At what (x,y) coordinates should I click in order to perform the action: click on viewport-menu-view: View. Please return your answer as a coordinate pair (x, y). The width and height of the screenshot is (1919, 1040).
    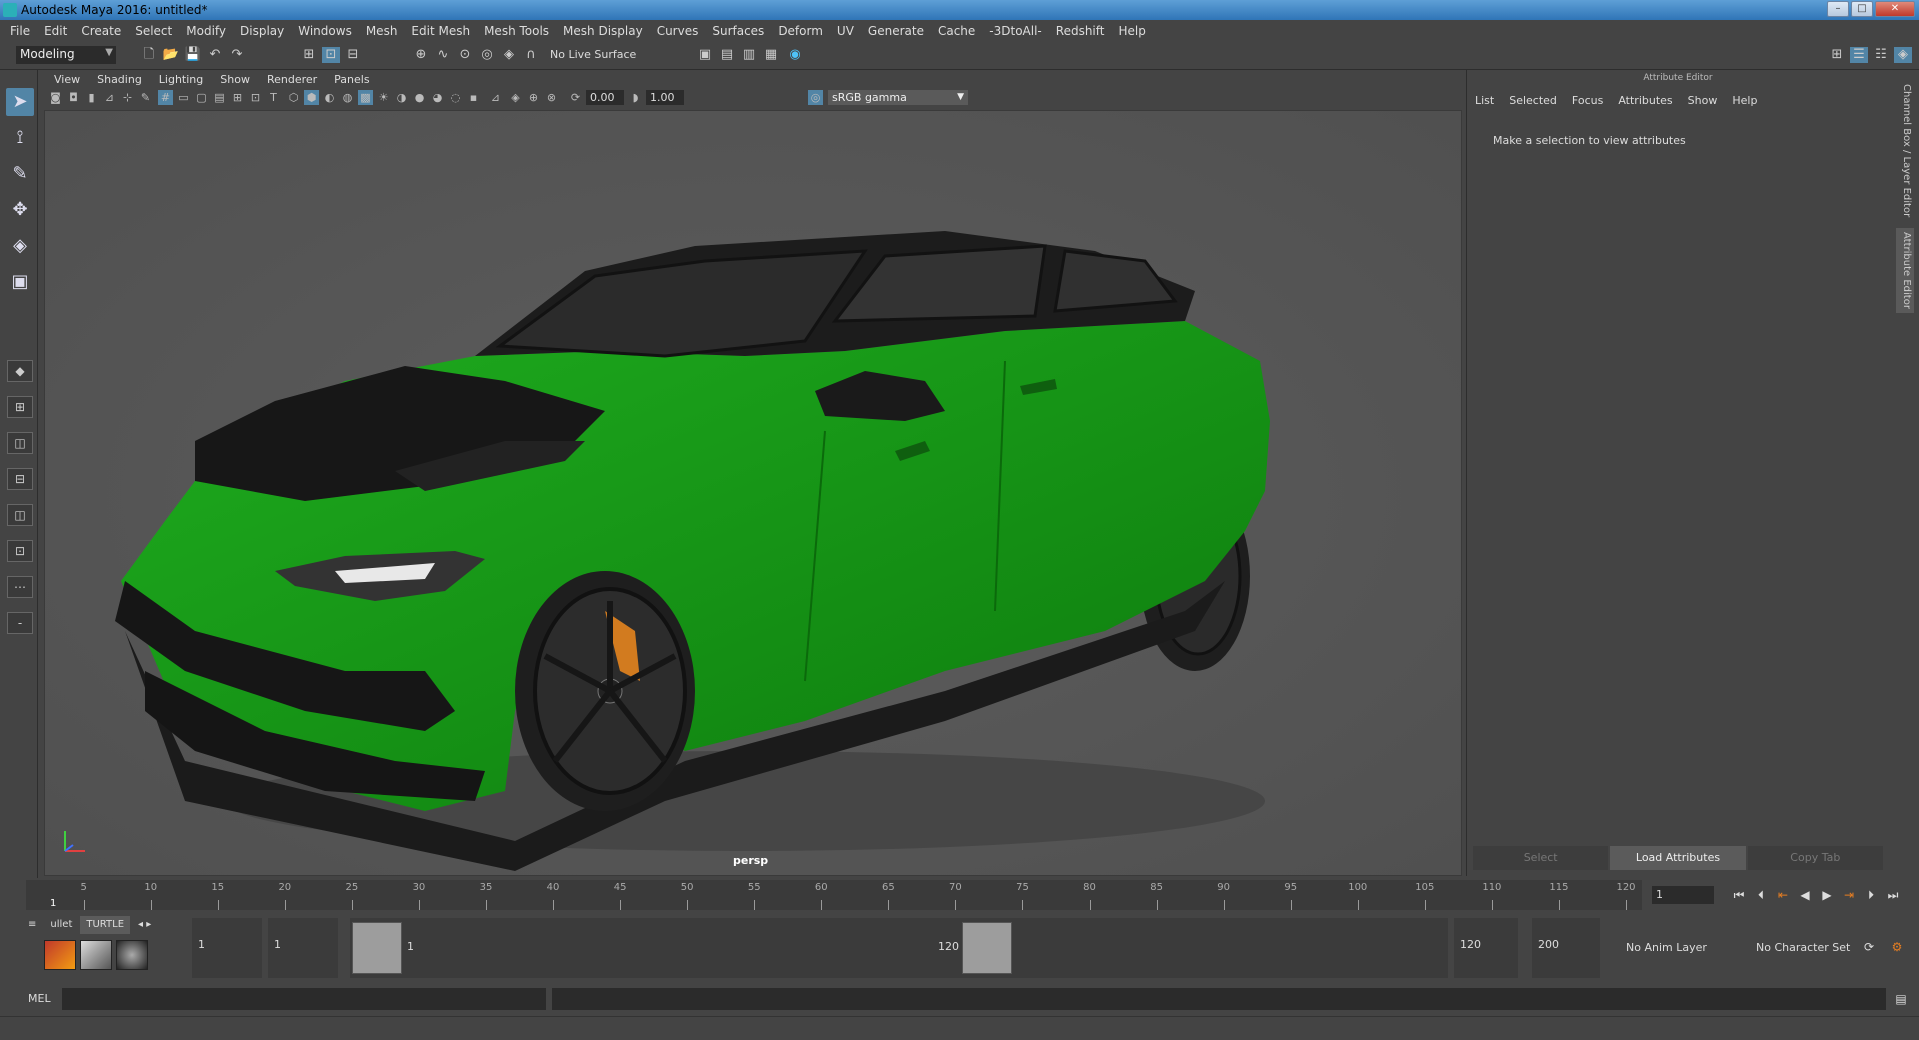
    Looking at the image, I should click on (67, 79).